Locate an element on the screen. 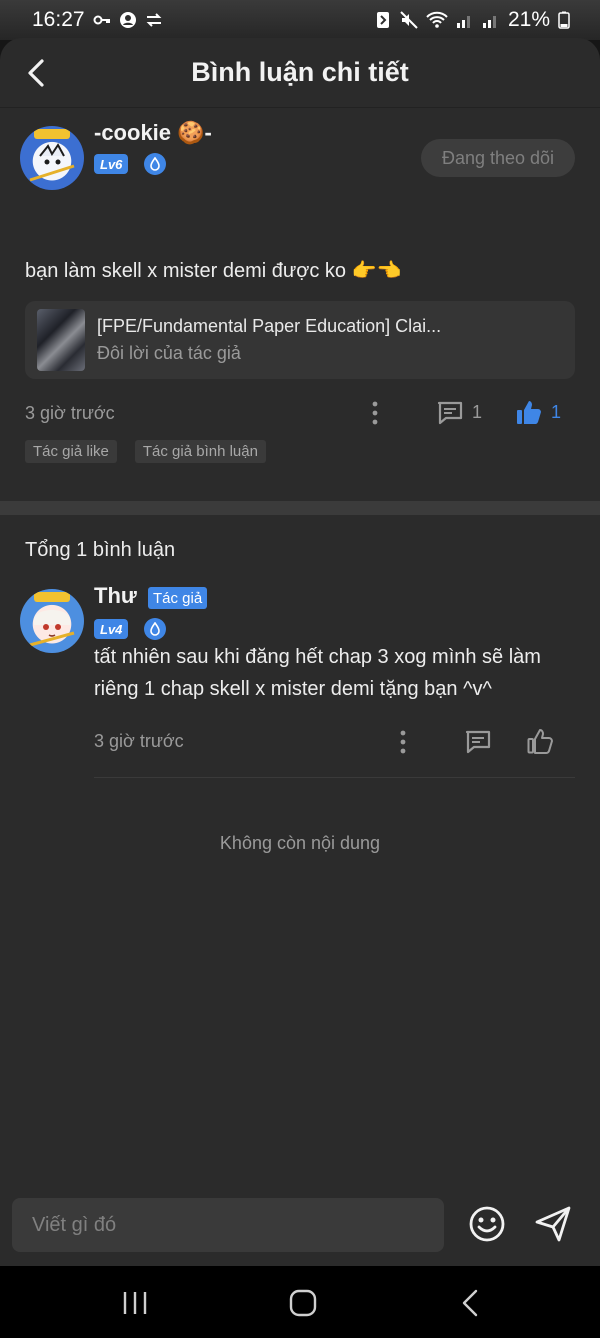  nfc-icon is located at coordinates (382, 20).